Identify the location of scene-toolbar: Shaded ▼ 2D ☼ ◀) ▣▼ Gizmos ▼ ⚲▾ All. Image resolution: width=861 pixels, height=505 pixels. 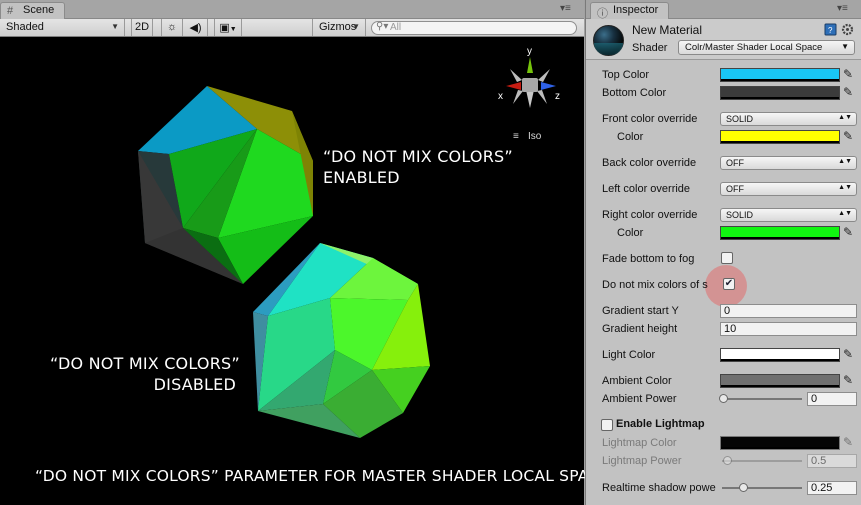
(292, 28).